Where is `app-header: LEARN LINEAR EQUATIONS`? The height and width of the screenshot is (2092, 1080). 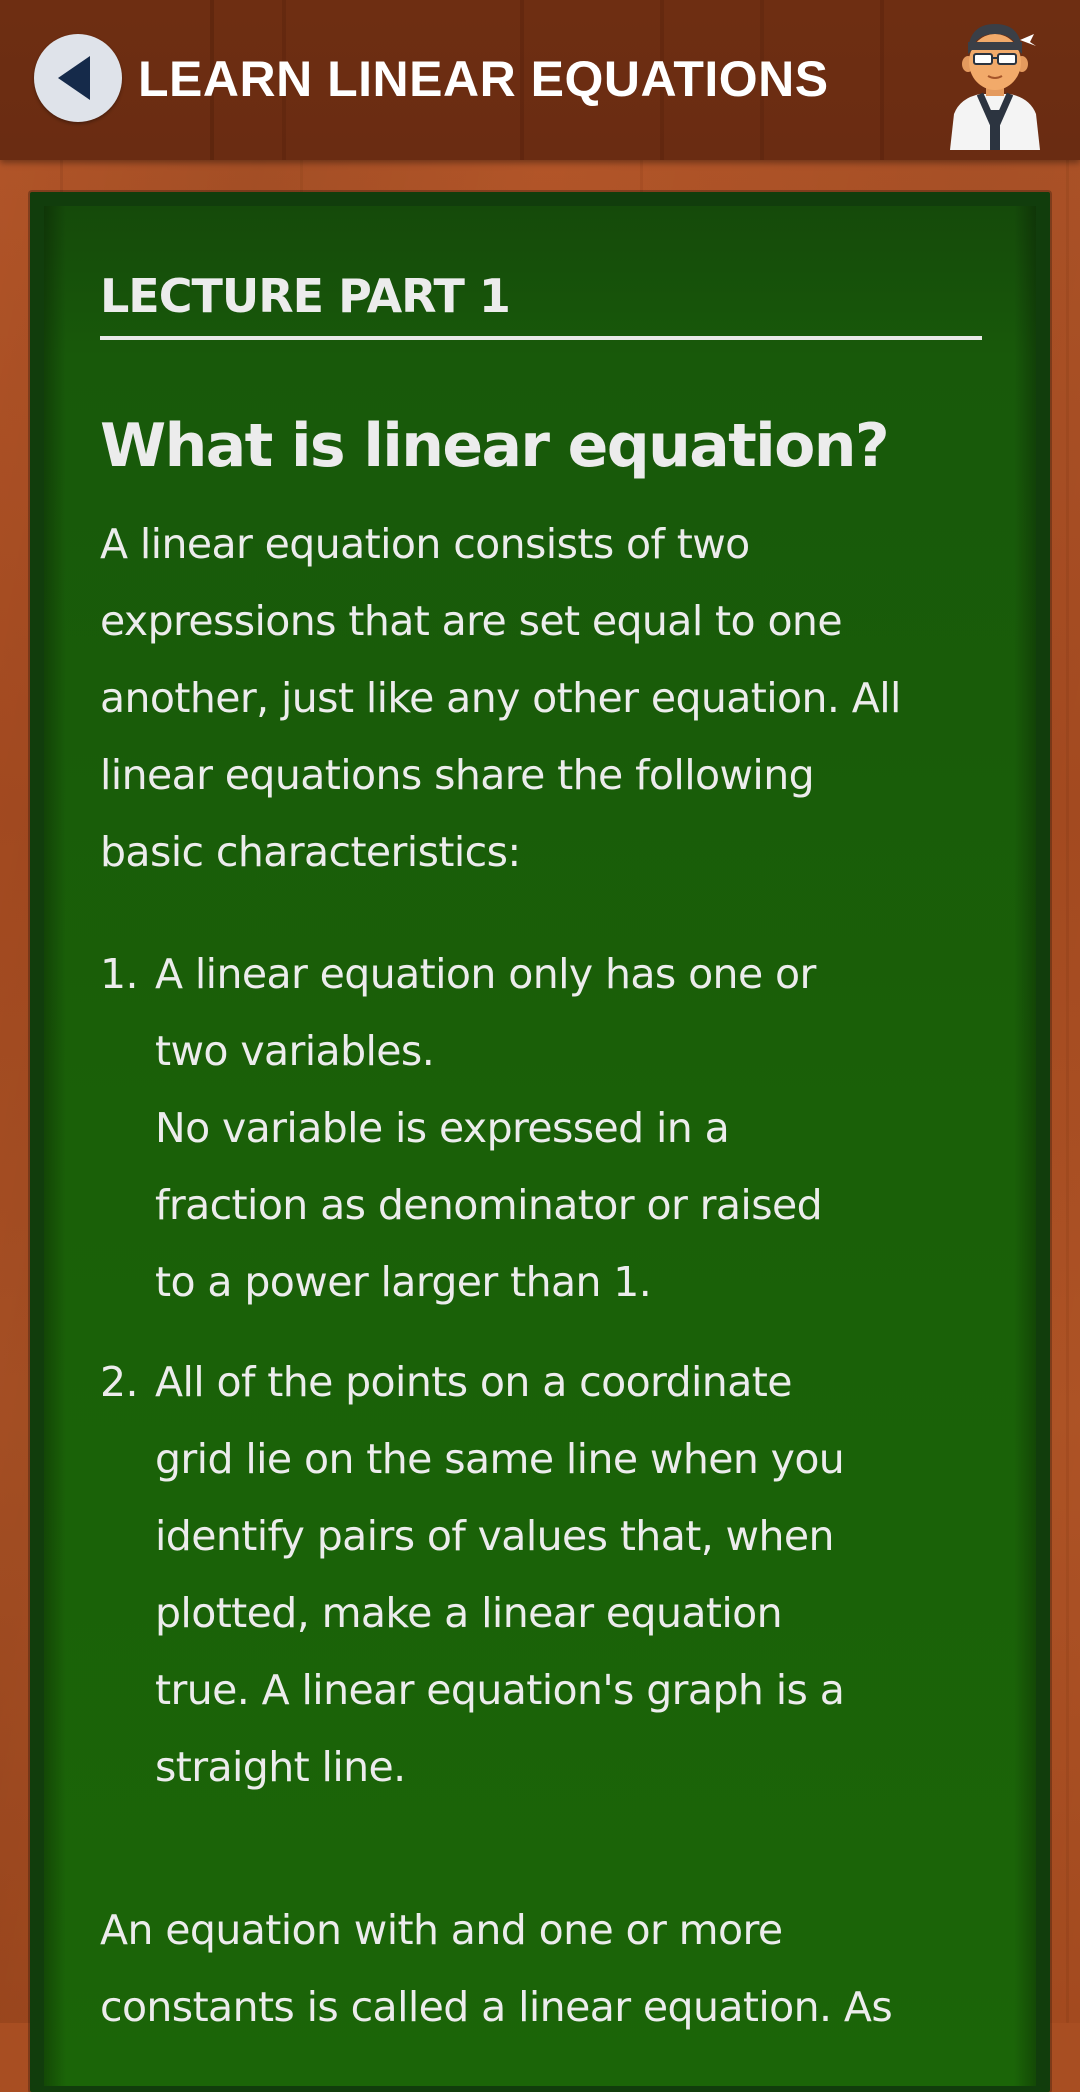
app-header: LEARN LINEAR EQUATIONS is located at coordinates (540, 80).